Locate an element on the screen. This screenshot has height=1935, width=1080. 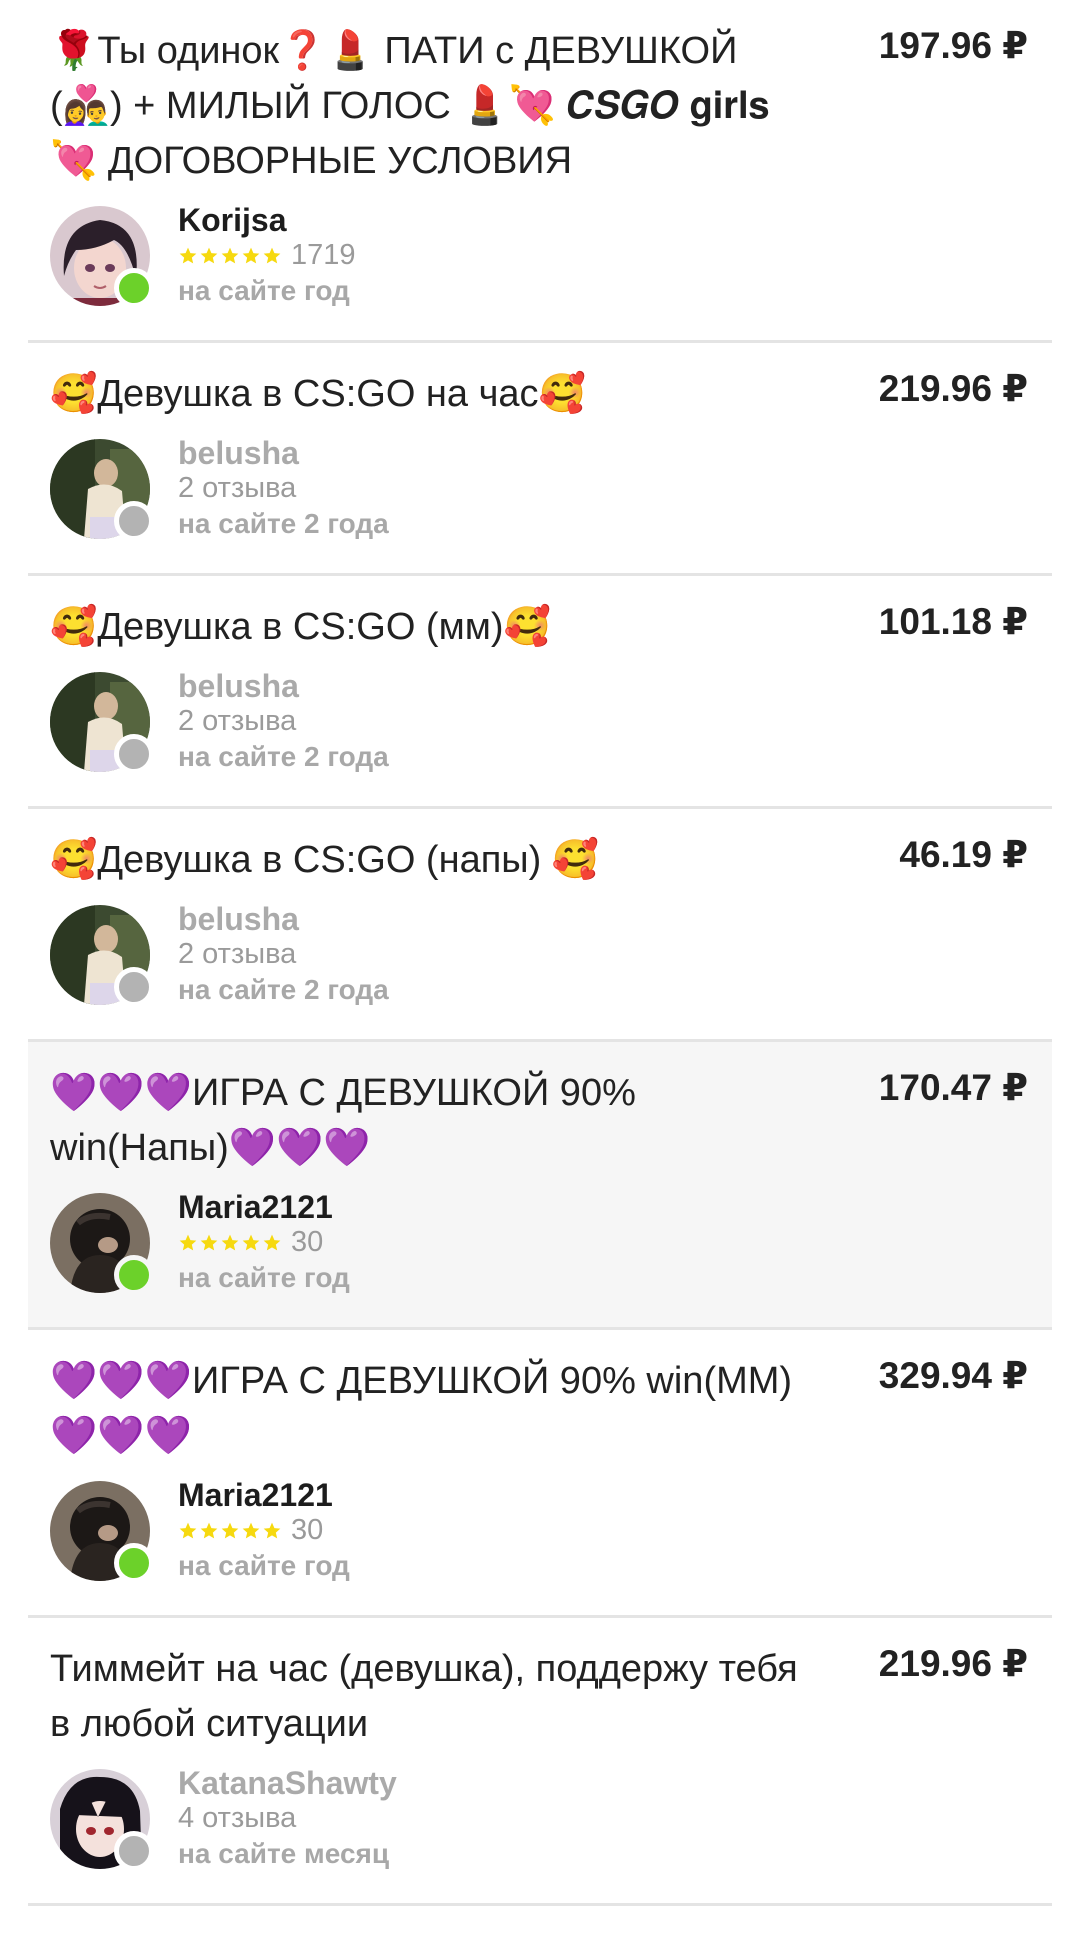
offer-title: 💜💜💜ИГРА С ДЕВУШКОЙ 90% win(ММ) 💜💜💜 is located at coordinates (426, 1408).